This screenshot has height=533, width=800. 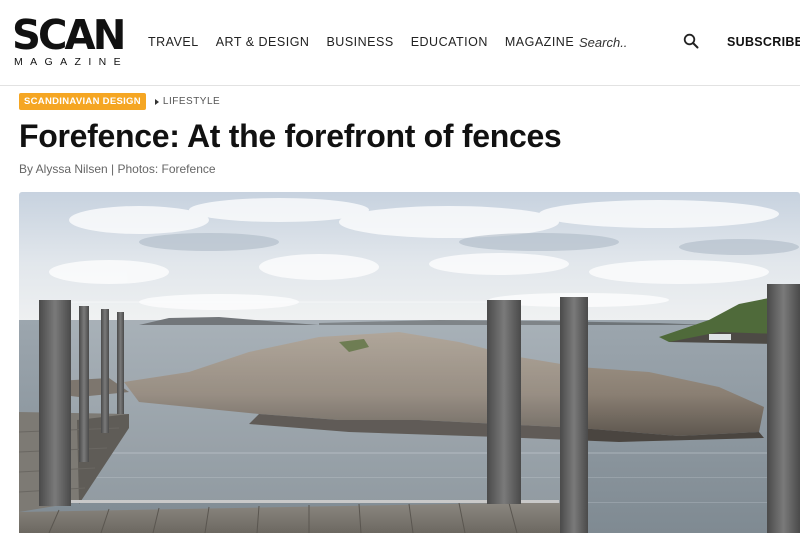 I want to click on logo-subtitle: MAGAZINE, so click(x=71, y=62).